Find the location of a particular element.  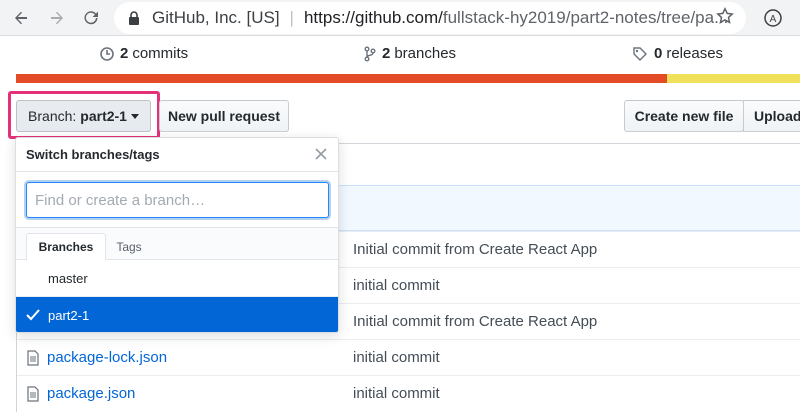

create-new-file-button: Create new file is located at coordinates (684, 116).